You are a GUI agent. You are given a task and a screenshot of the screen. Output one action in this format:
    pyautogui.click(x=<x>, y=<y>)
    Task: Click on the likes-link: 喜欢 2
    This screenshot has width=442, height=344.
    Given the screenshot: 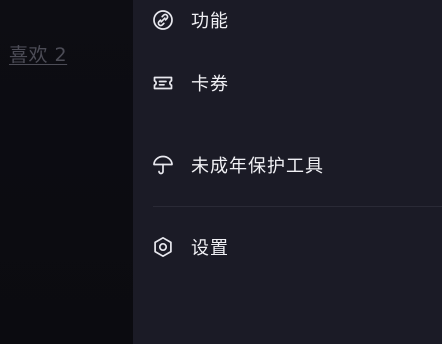 What is the action you would take?
    pyautogui.click(x=38, y=53)
    